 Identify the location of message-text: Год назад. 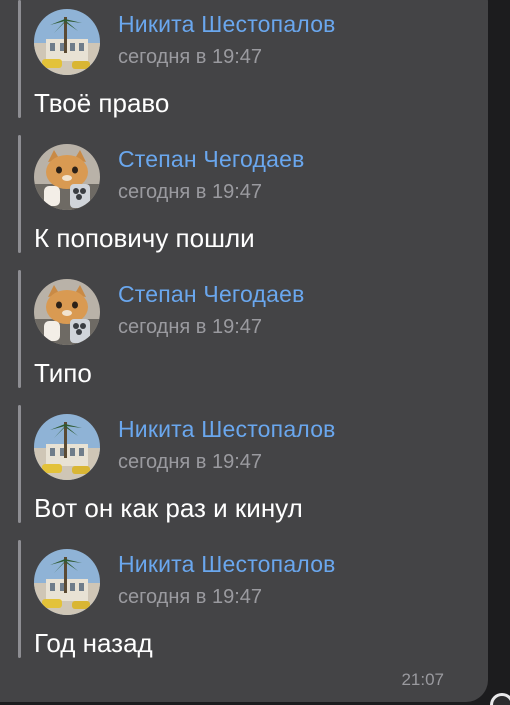
(93, 643).